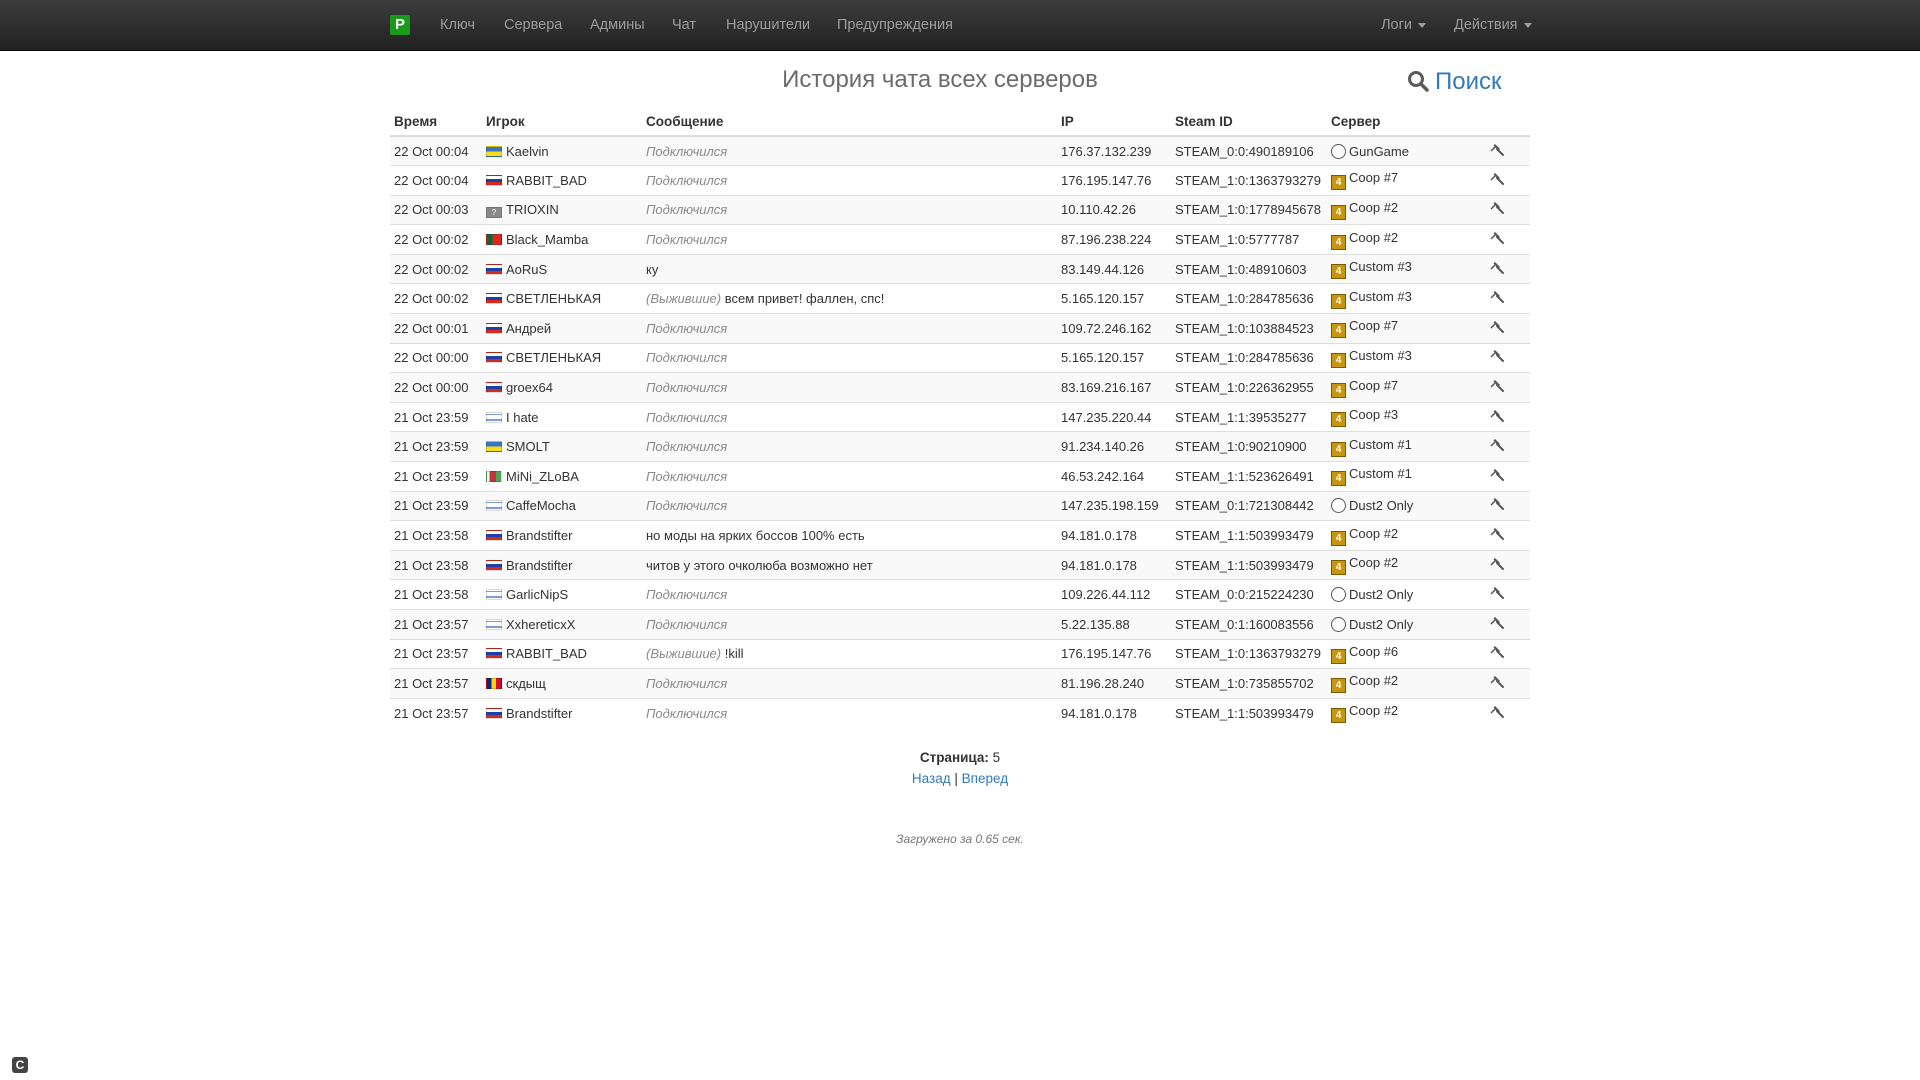  I want to click on nav-item-key: Ключ, so click(457, 25).